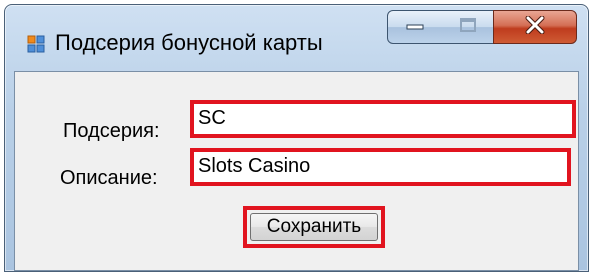 The width and height of the screenshot is (597, 277). I want to click on maximize-icon, so click(468, 27).